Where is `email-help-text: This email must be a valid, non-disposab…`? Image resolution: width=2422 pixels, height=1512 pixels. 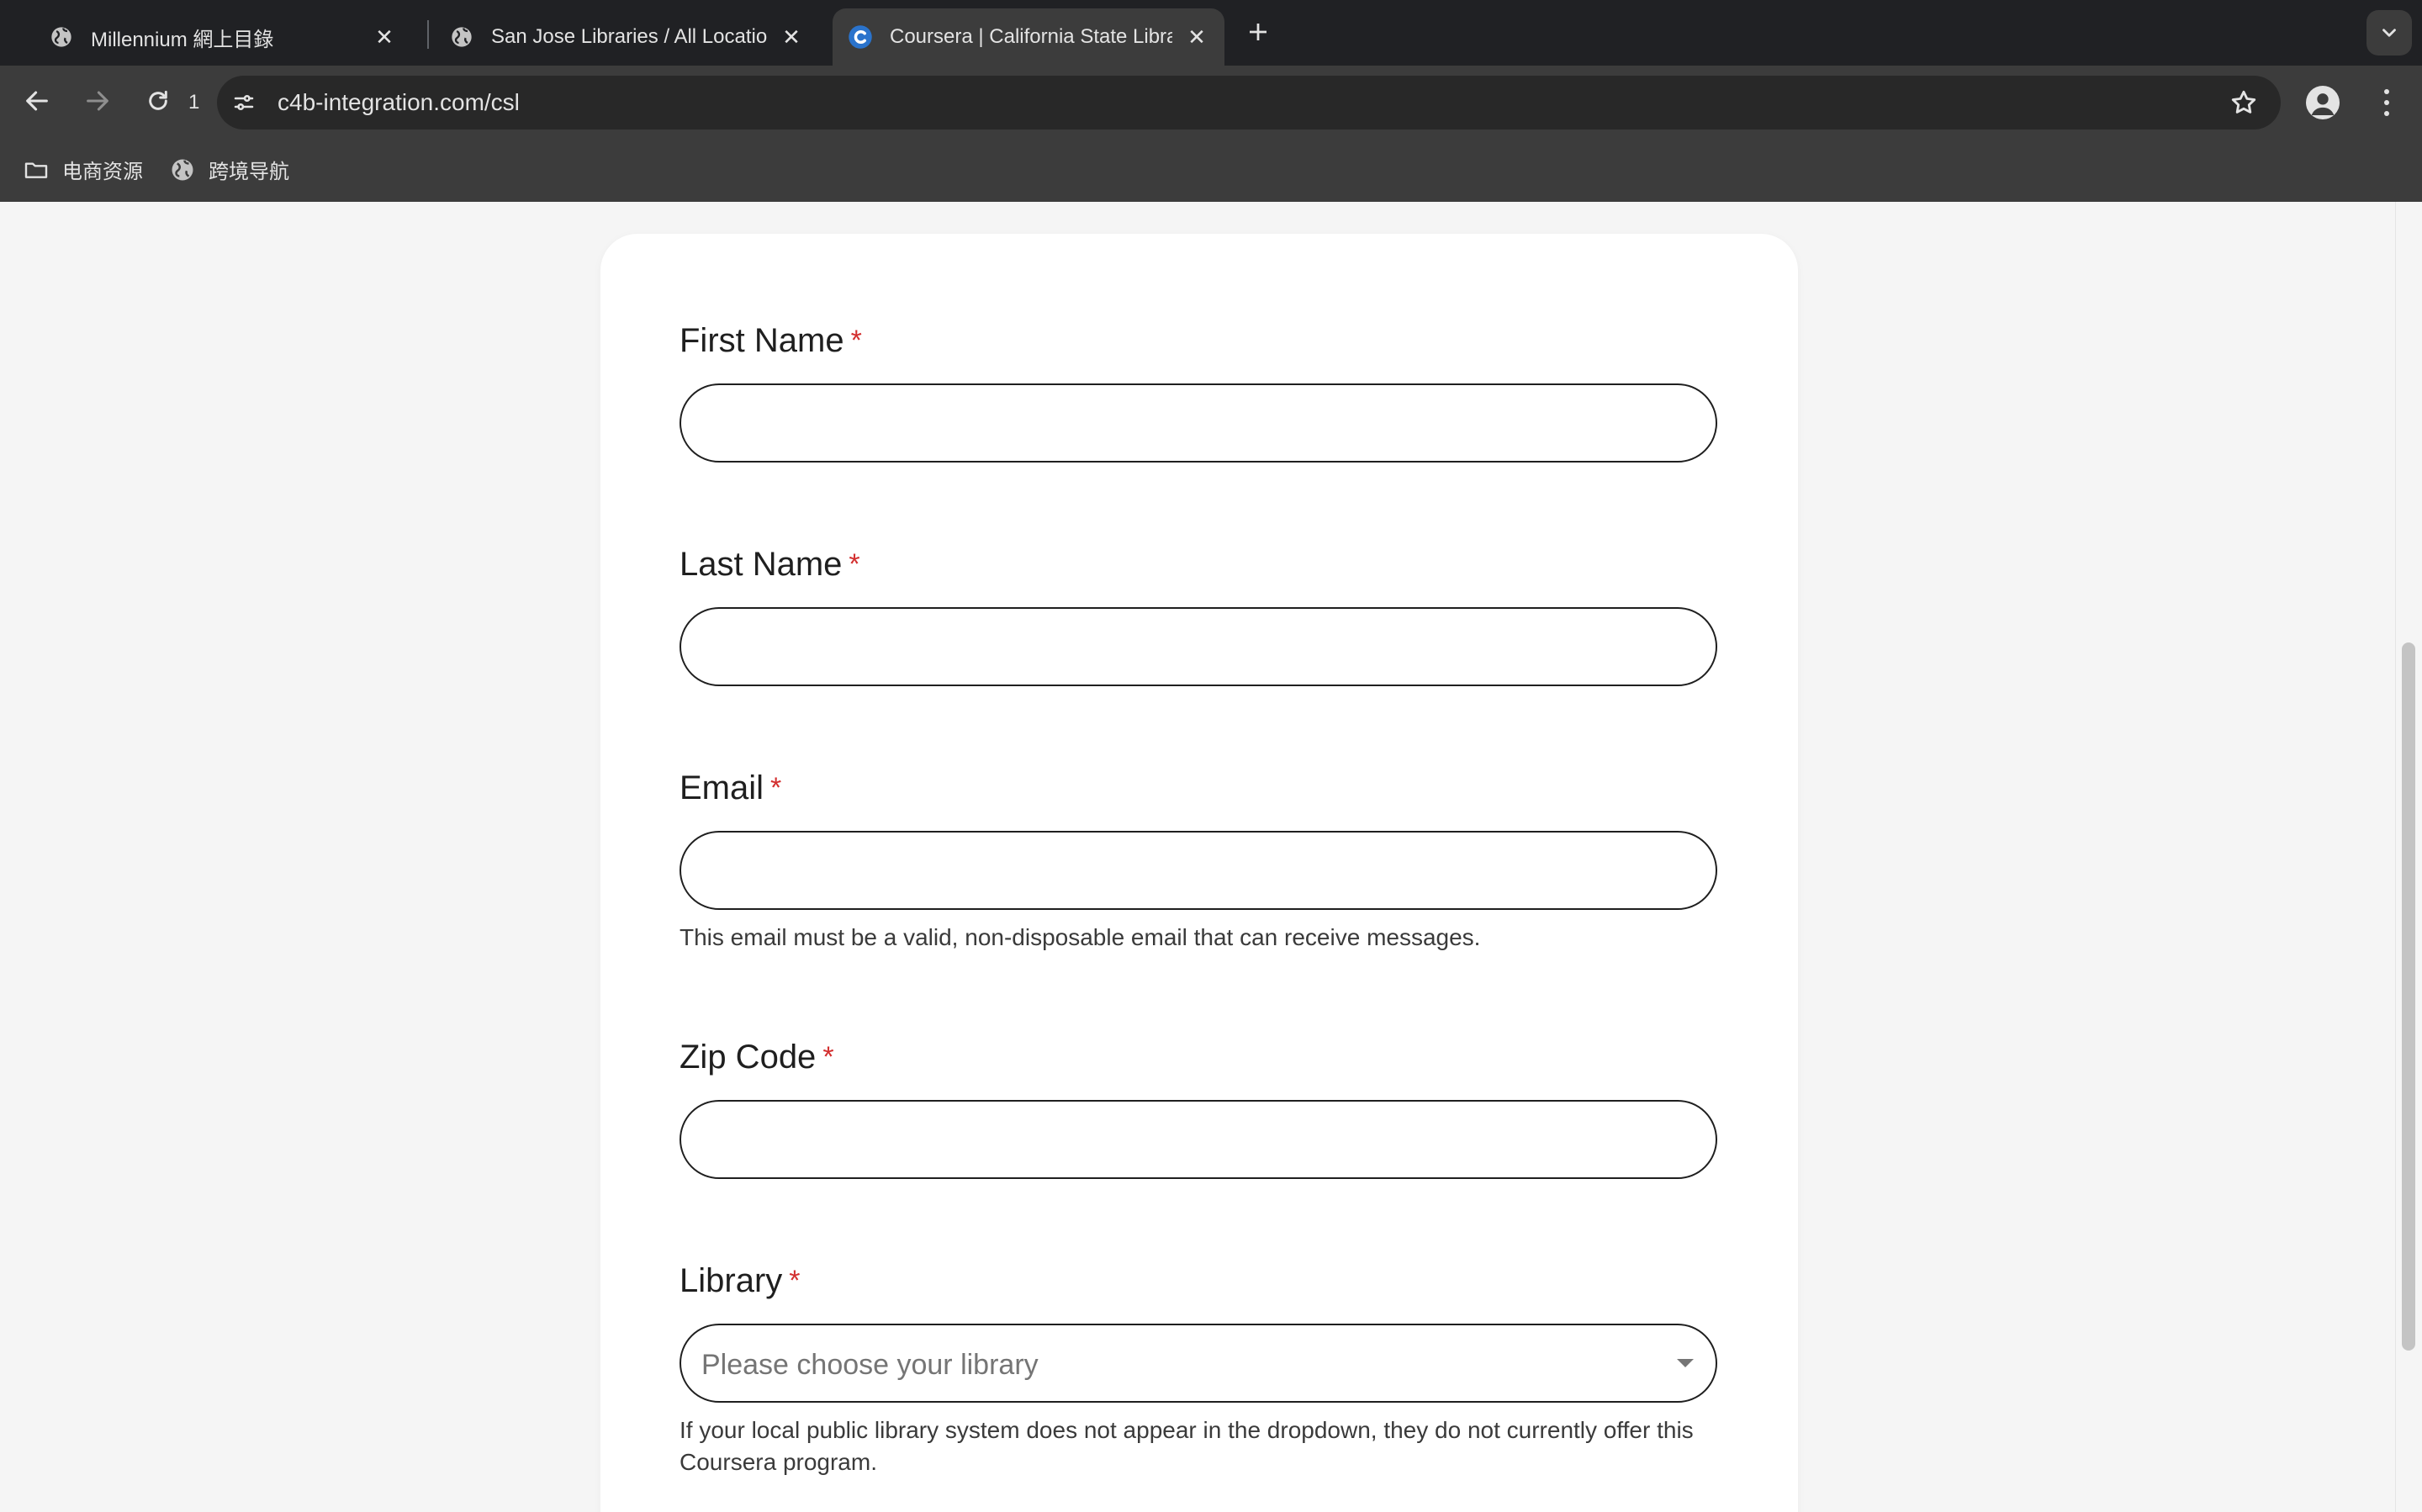
email-help-text: This email must be a valid, non-disposab… is located at coordinates (1080, 937).